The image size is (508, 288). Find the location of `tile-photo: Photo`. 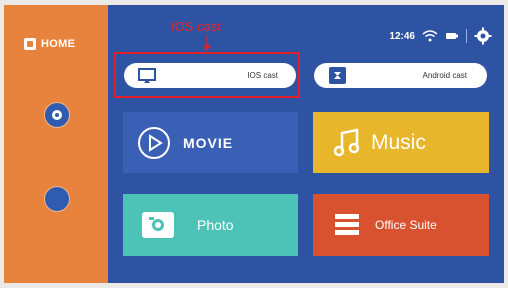

tile-photo: Photo is located at coordinates (210, 225).